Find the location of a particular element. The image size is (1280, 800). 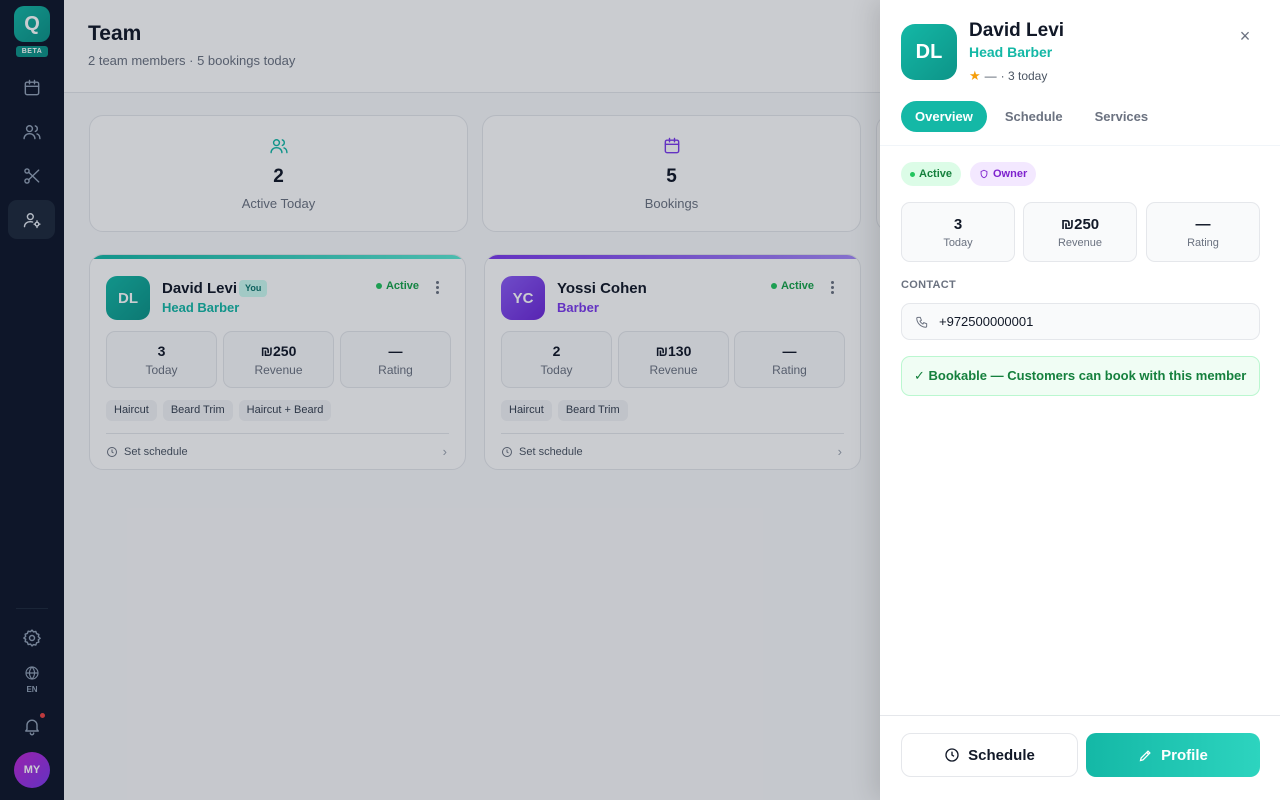

profile-button: Profile is located at coordinates (1173, 755).